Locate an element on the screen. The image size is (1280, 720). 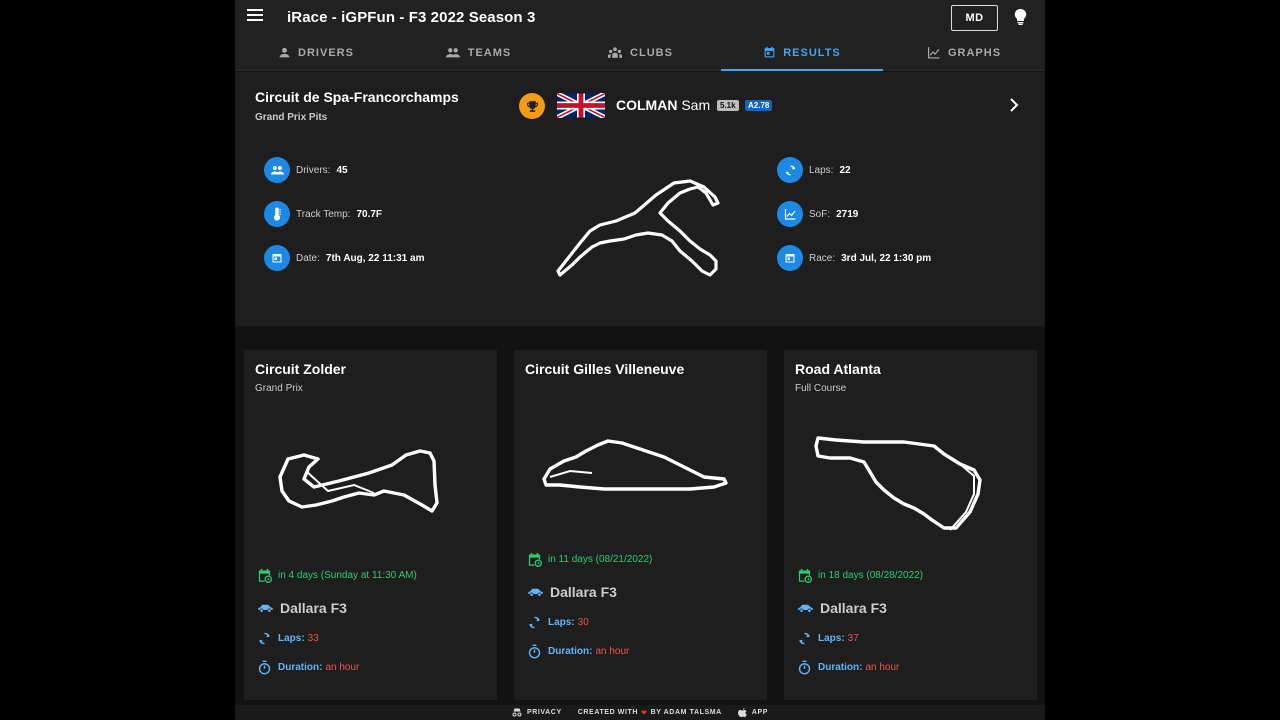
top-app-bar: iRace - iGPFun - F3 2022 Season 3 MD is located at coordinates (640, 17).